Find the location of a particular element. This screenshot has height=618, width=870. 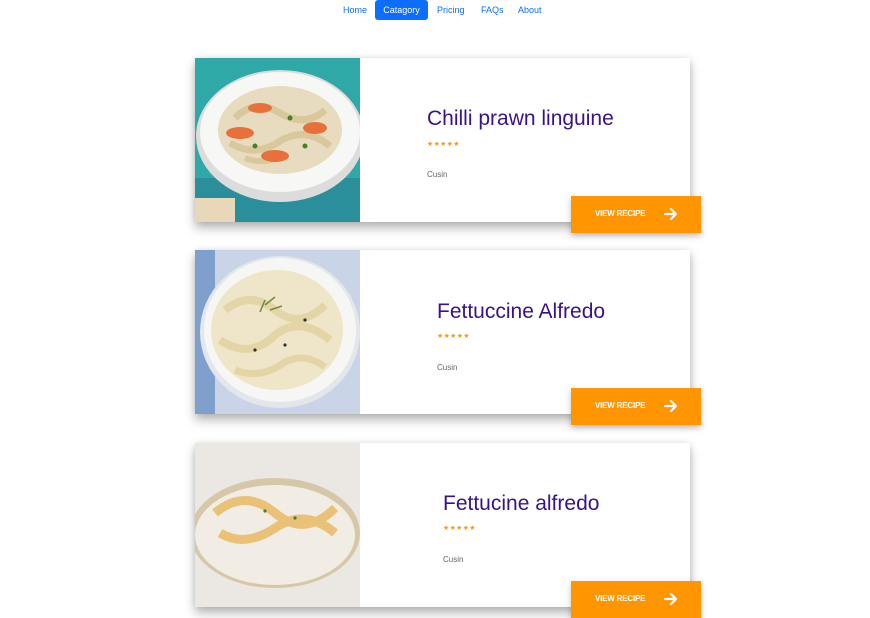

nav-about: About is located at coordinates (530, 10).